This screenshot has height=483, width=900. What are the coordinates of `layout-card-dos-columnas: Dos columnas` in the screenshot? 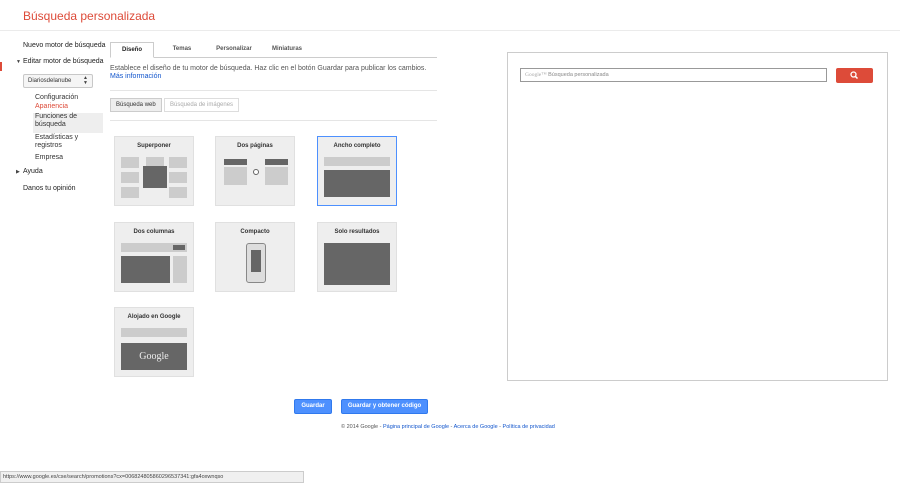 It's located at (154, 257).